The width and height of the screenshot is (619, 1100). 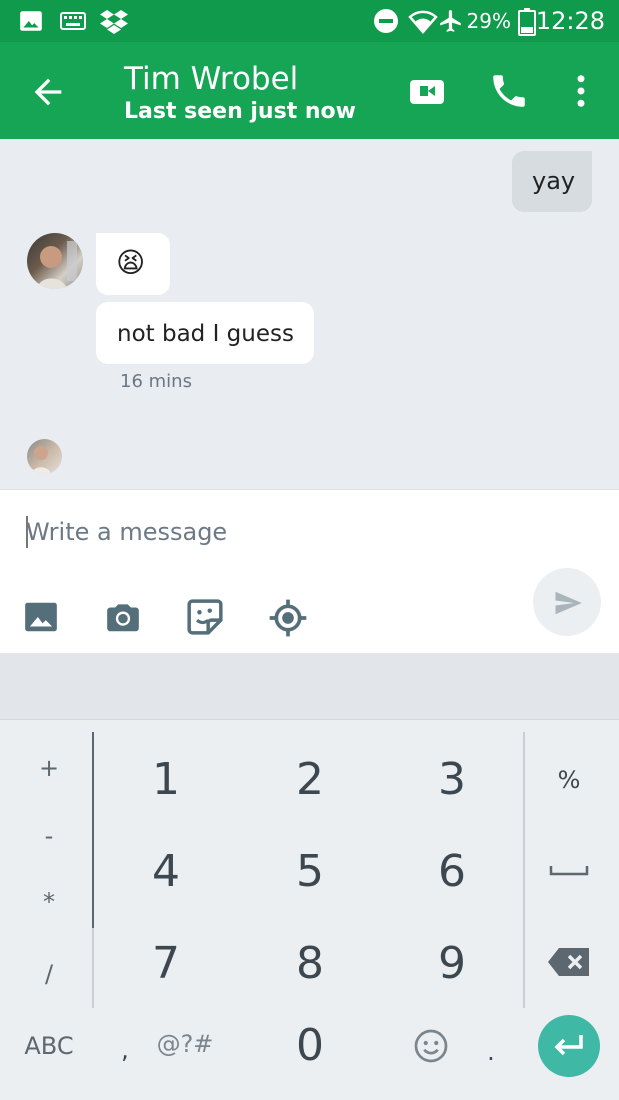 What do you see at coordinates (310, 1045) in the screenshot?
I see `key-0: 0` at bounding box center [310, 1045].